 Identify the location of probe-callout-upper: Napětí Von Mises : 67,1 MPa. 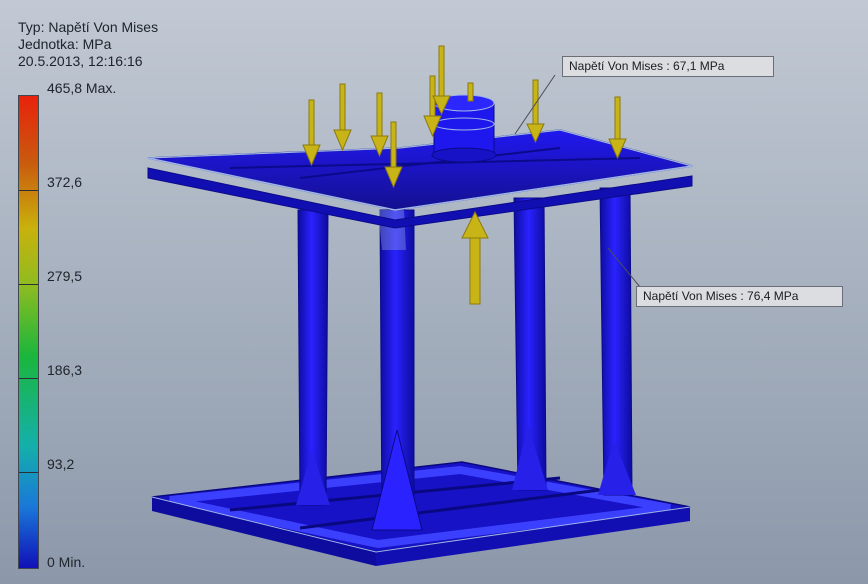
(668, 66).